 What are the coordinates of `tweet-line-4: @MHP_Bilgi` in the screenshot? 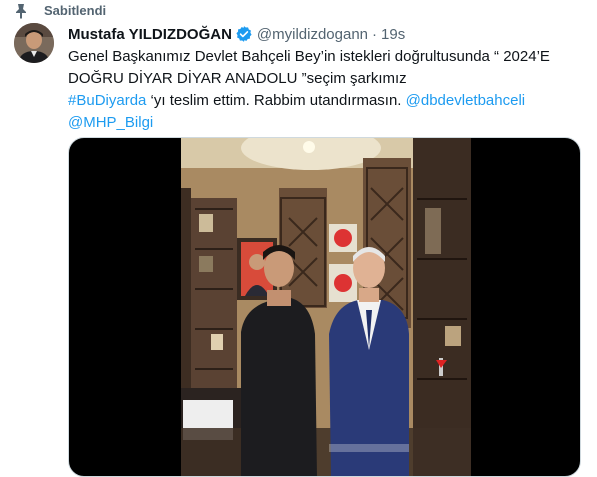 It's located at (325, 123).